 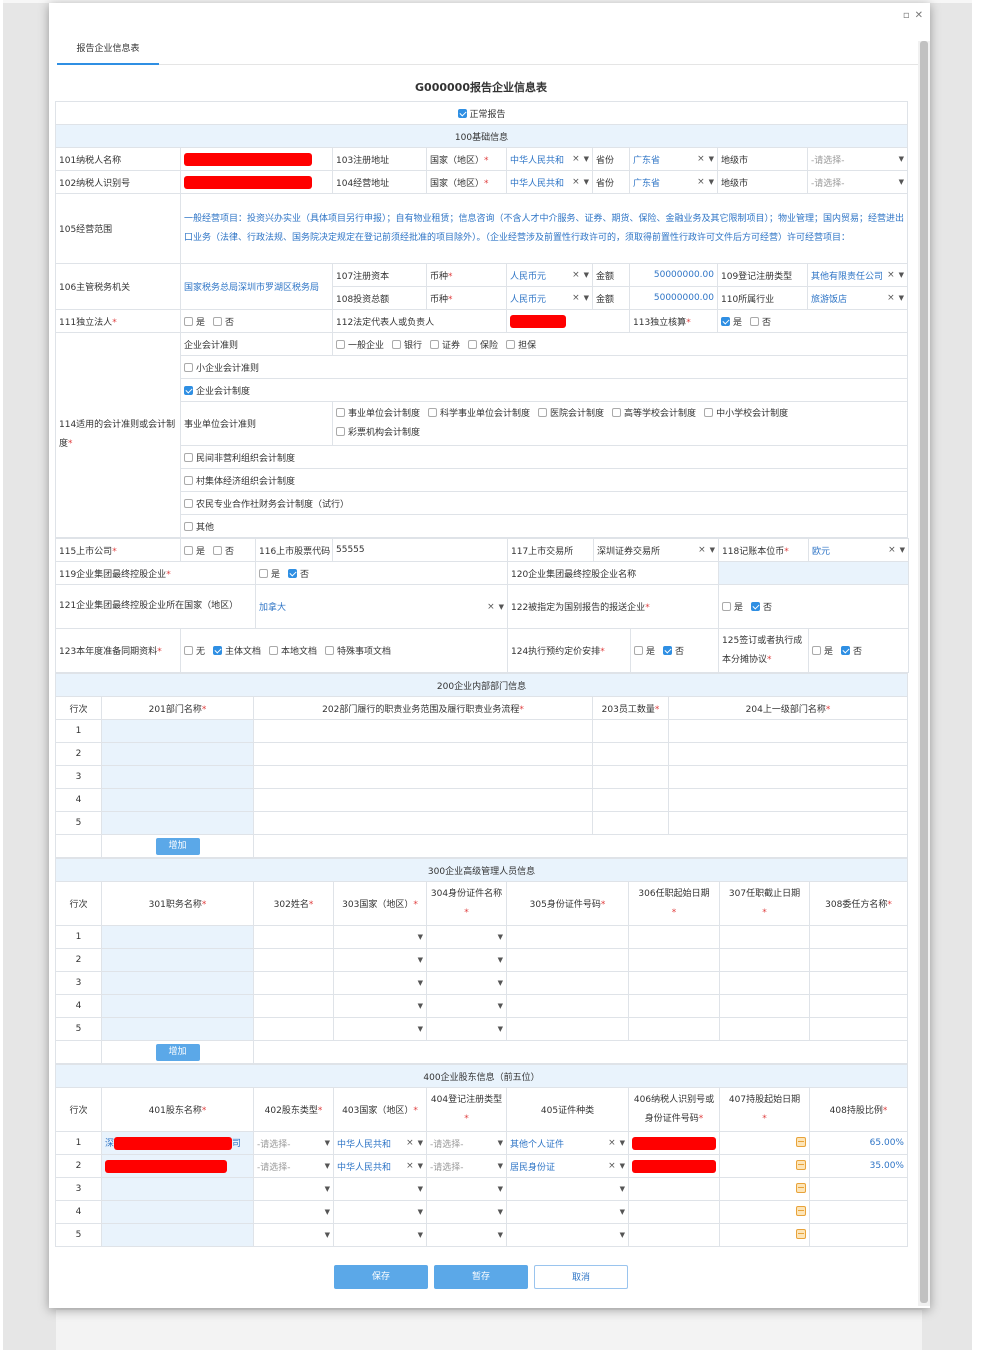 What do you see at coordinates (812, 321) in the screenshot?
I see `independent-accounting-options: 是否` at bounding box center [812, 321].